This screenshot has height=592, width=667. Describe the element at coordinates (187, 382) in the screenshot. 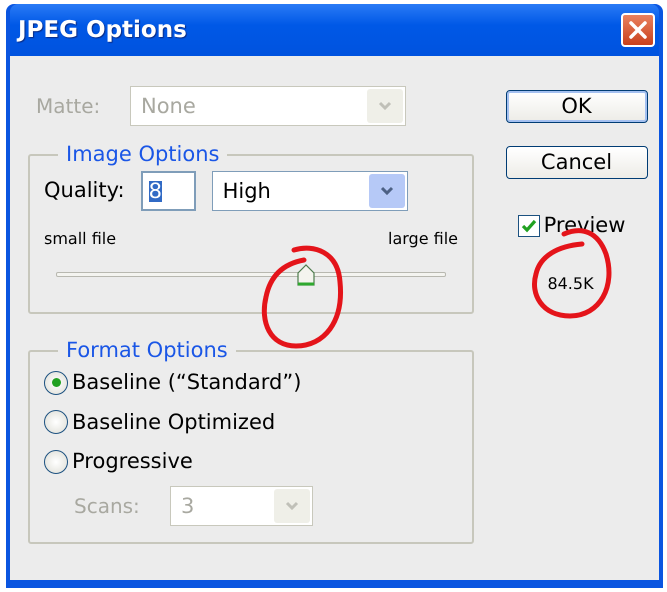

I see `radio-label: Baseline (“Standard”)` at that location.